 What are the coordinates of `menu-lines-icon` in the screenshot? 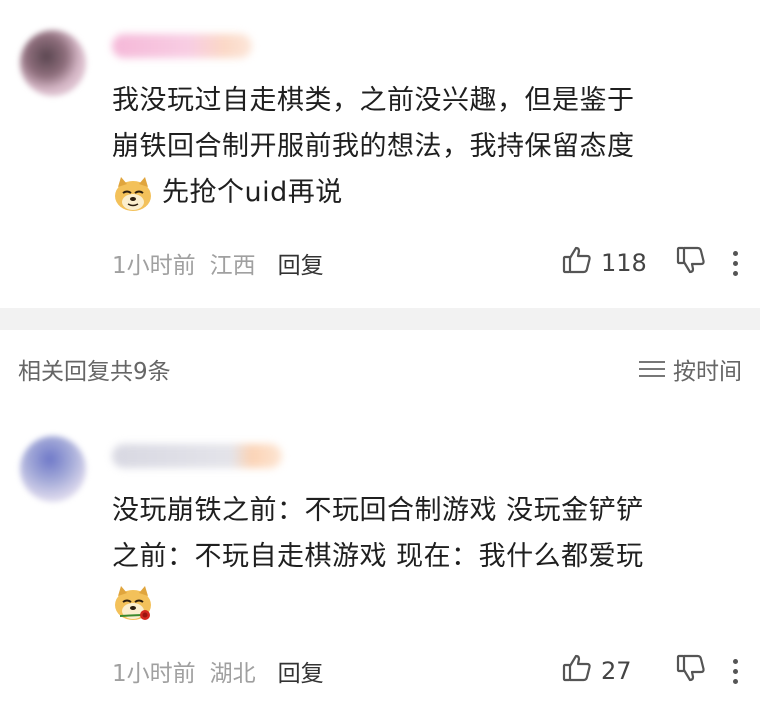 It's located at (652, 369).